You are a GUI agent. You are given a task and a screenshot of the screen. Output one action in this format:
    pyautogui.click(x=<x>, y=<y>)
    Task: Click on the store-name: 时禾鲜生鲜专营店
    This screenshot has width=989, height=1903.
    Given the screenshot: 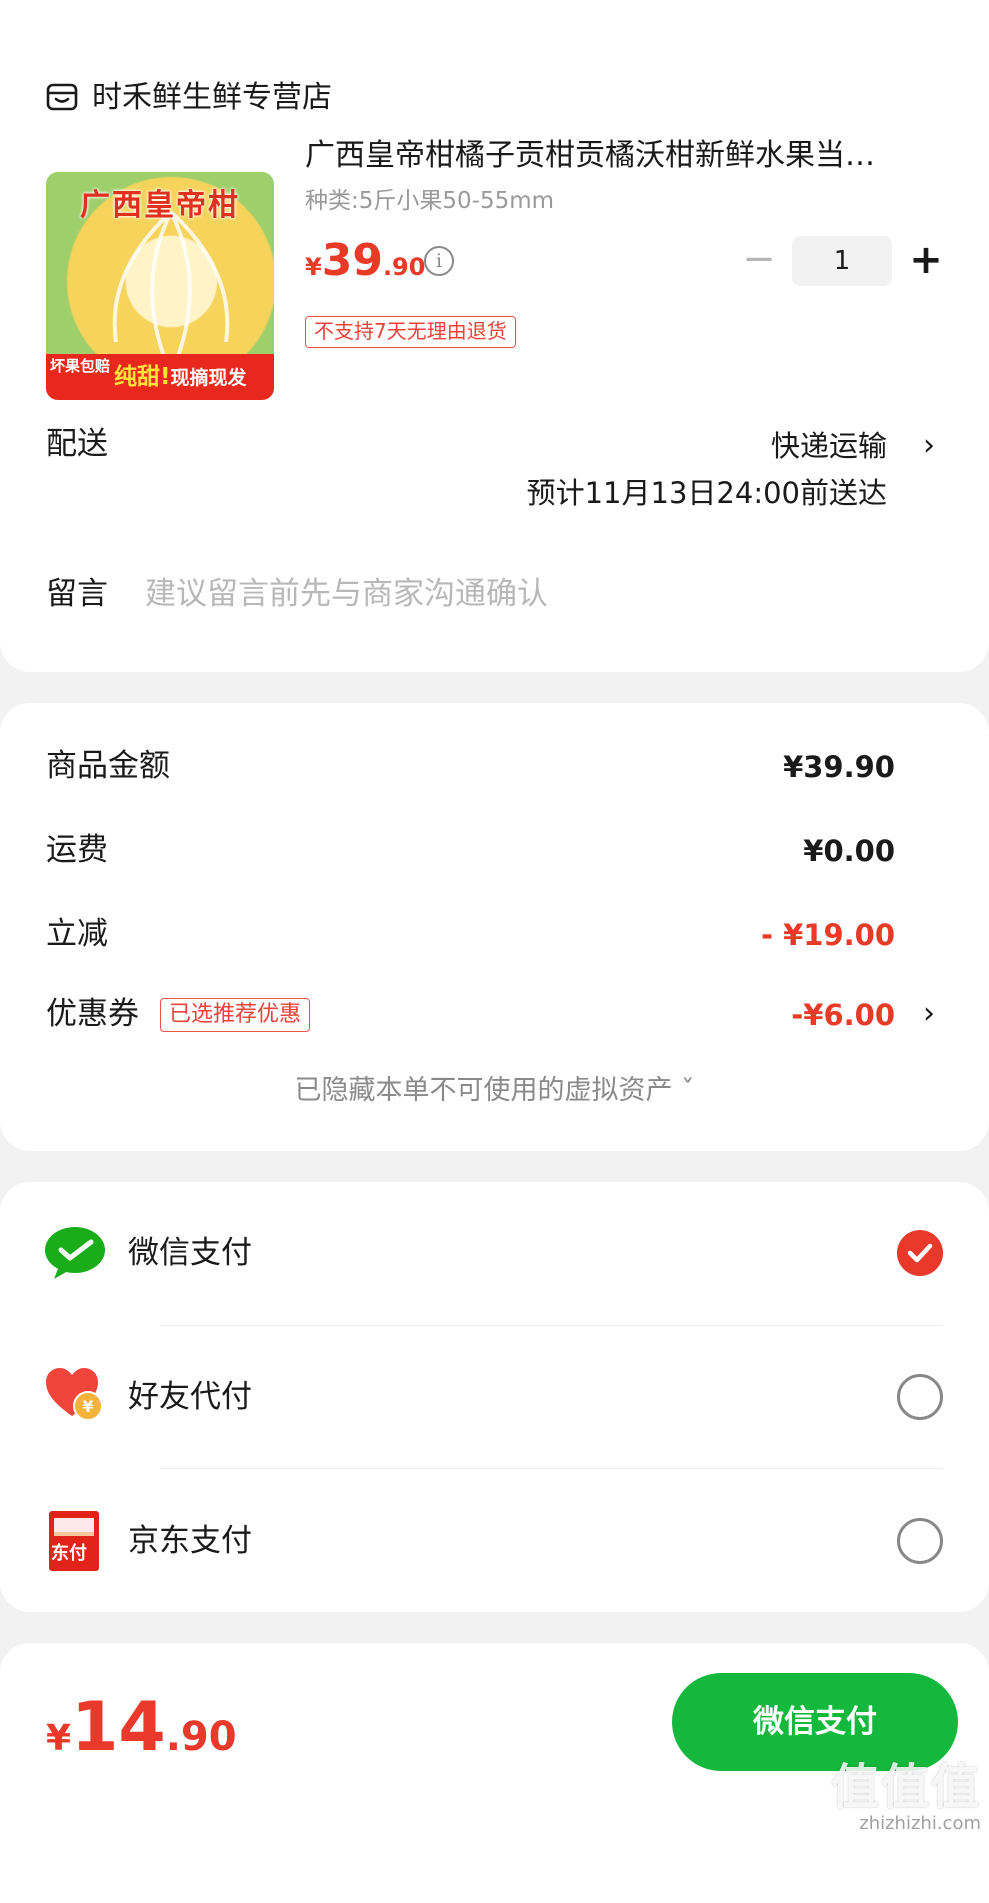 What is the action you would take?
    pyautogui.click(x=212, y=98)
    